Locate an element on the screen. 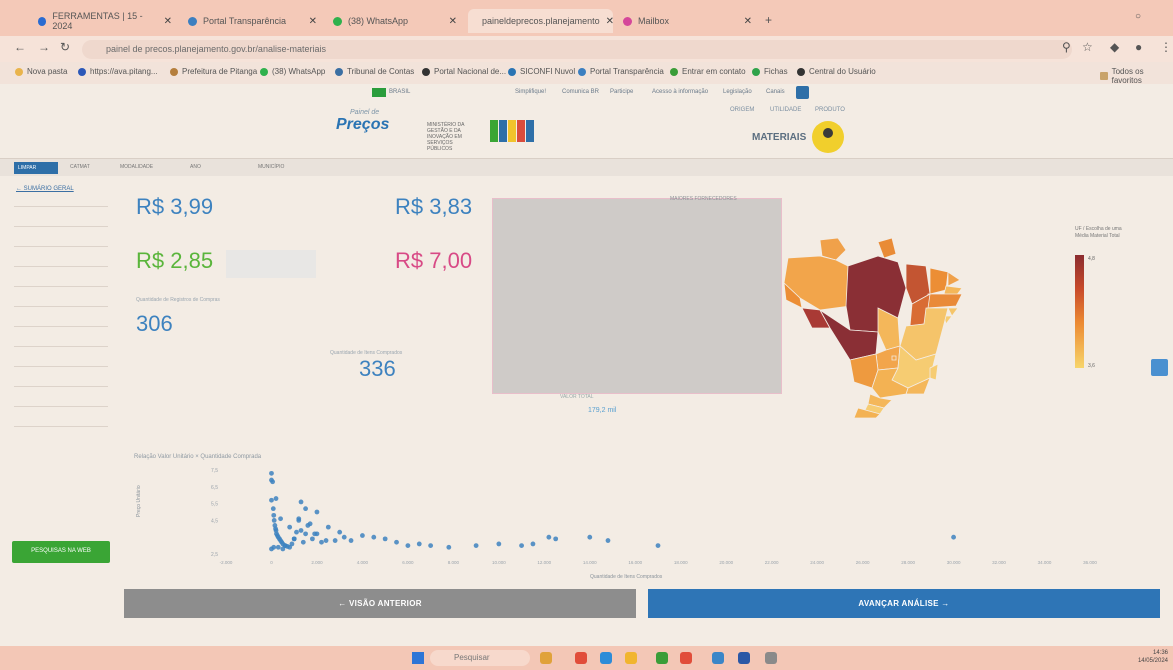 The height and width of the screenshot is (670, 1173). tab-ferramentas: FERRAMENTAS | 15 - 2024 ✕ is located at coordinates (105, 21).